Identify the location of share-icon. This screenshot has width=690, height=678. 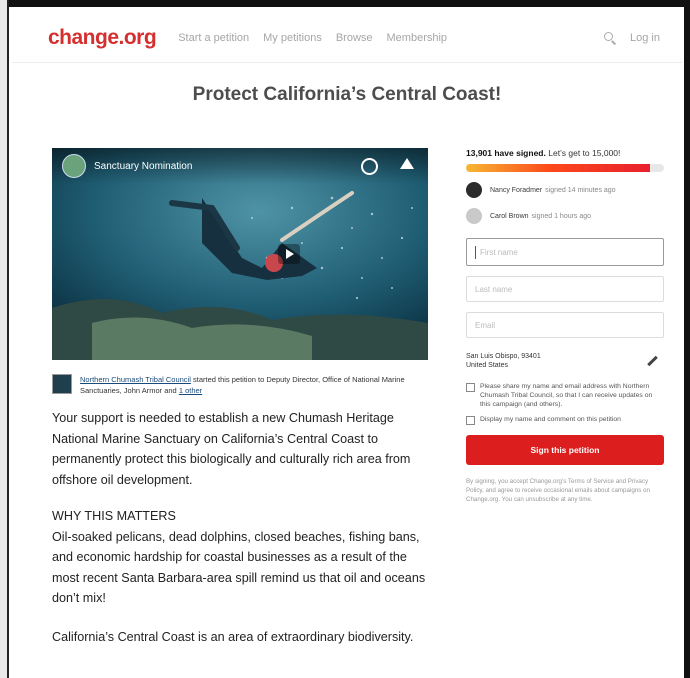
(407, 163).